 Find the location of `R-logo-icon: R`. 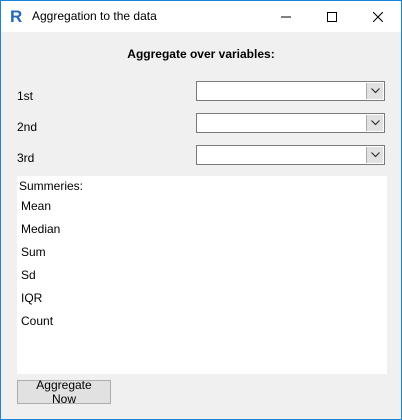

R-logo-icon: R is located at coordinates (16, 16).